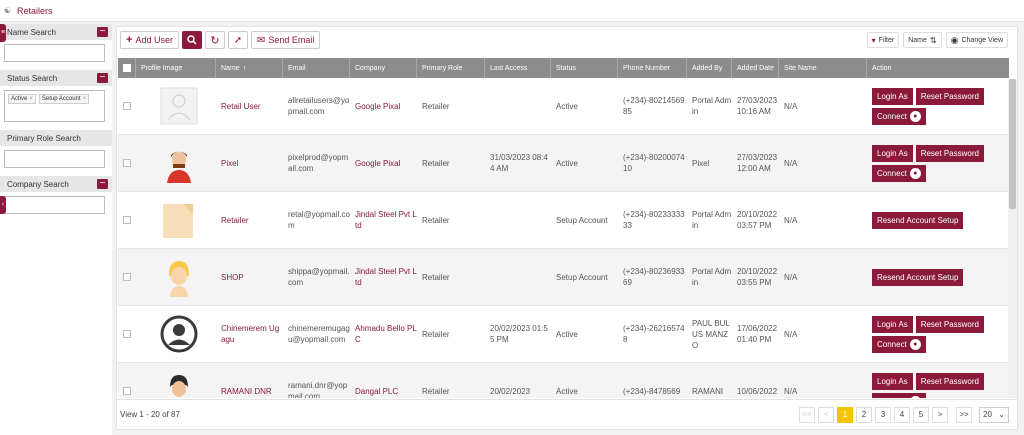 This screenshot has width=1024, height=435. I want to click on action-cell: Resend Account Setup, so click(933, 220).